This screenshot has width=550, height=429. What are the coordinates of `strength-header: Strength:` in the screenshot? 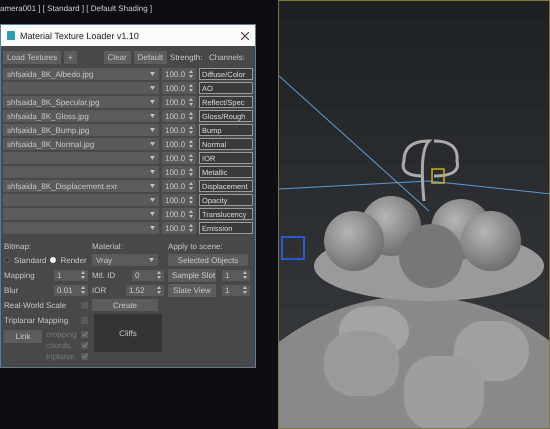 It's located at (187, 57).